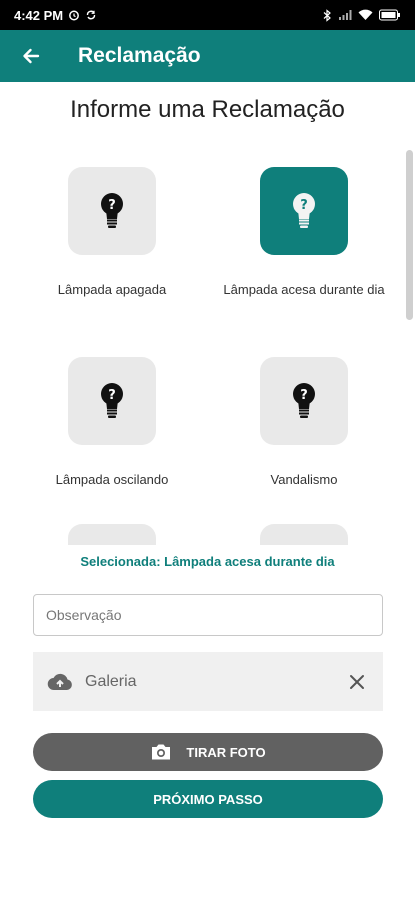 This screenshot has width=415, height=900. I want to click on app-bar: Reclamação, so click(207, 56).